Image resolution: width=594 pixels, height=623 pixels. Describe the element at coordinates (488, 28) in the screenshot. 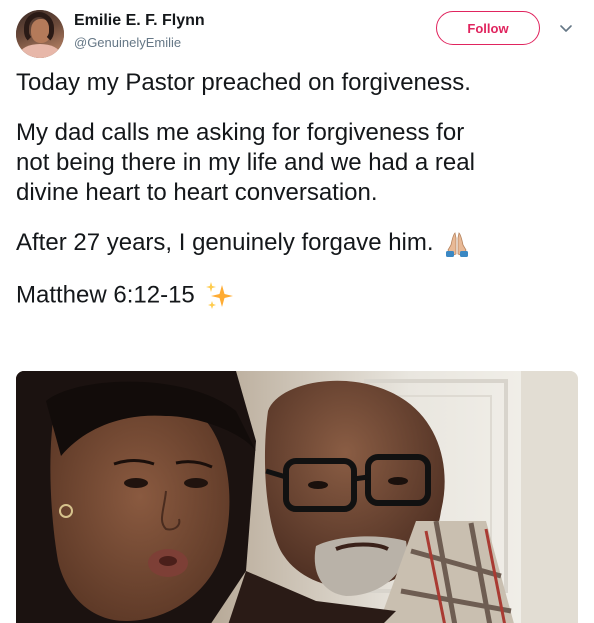

I see `follow-button: Follow` at that location.